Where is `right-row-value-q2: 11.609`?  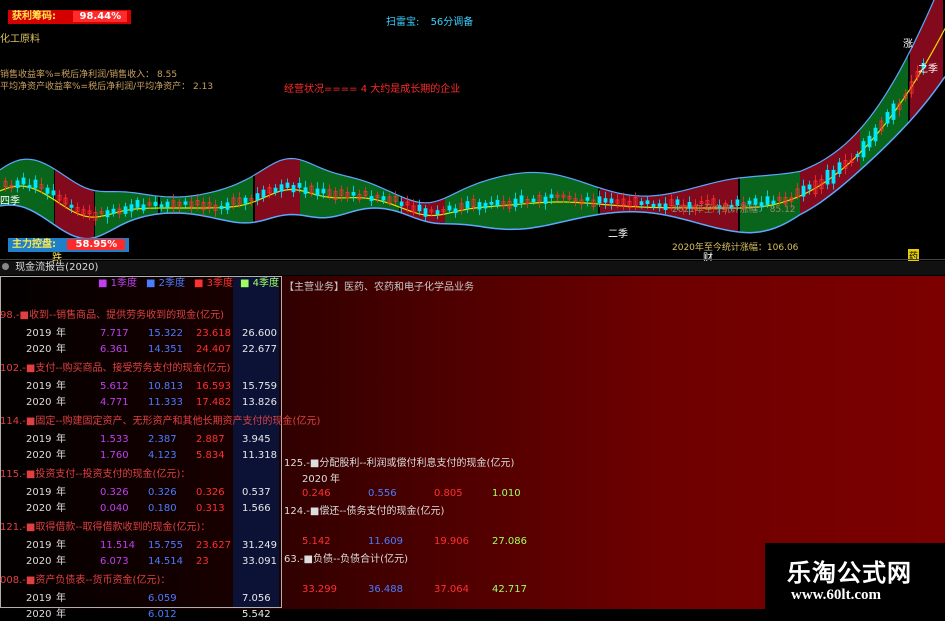
right-row-value-q2: 11.609 is located at coordinates (385, 541).